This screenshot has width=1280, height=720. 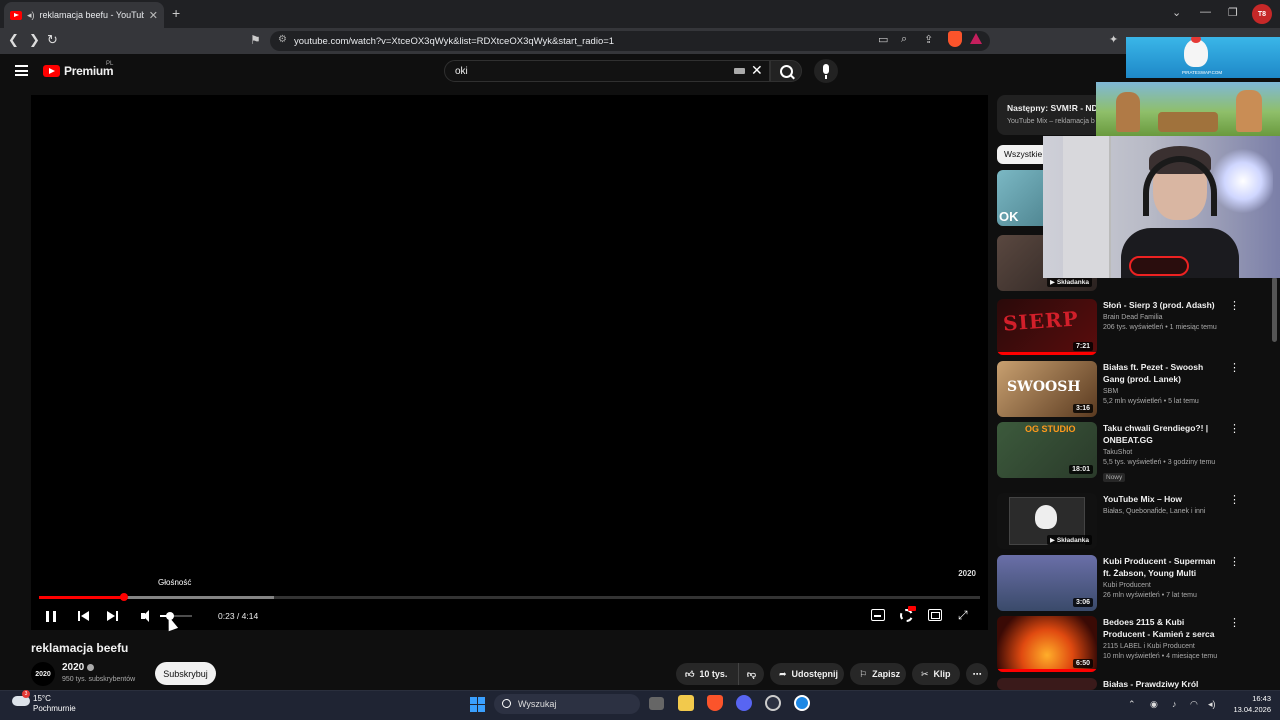 I want to click on bookmark-icon: ⚑, so click(x=255, y=40).